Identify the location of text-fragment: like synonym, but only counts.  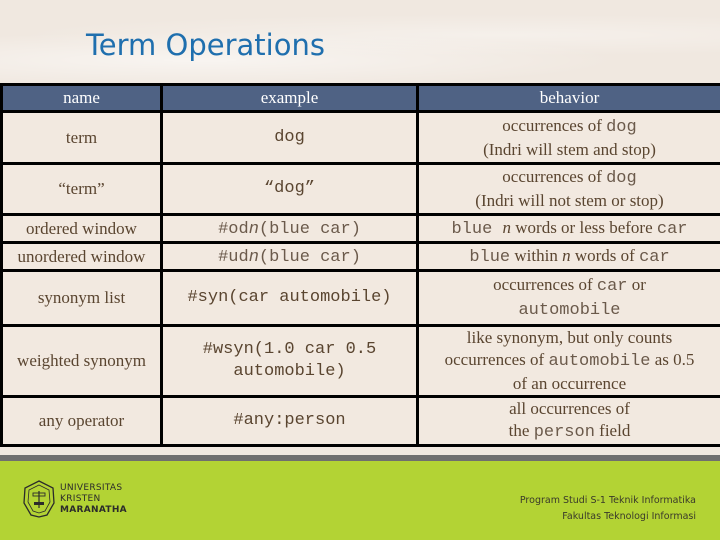
(569, 337).